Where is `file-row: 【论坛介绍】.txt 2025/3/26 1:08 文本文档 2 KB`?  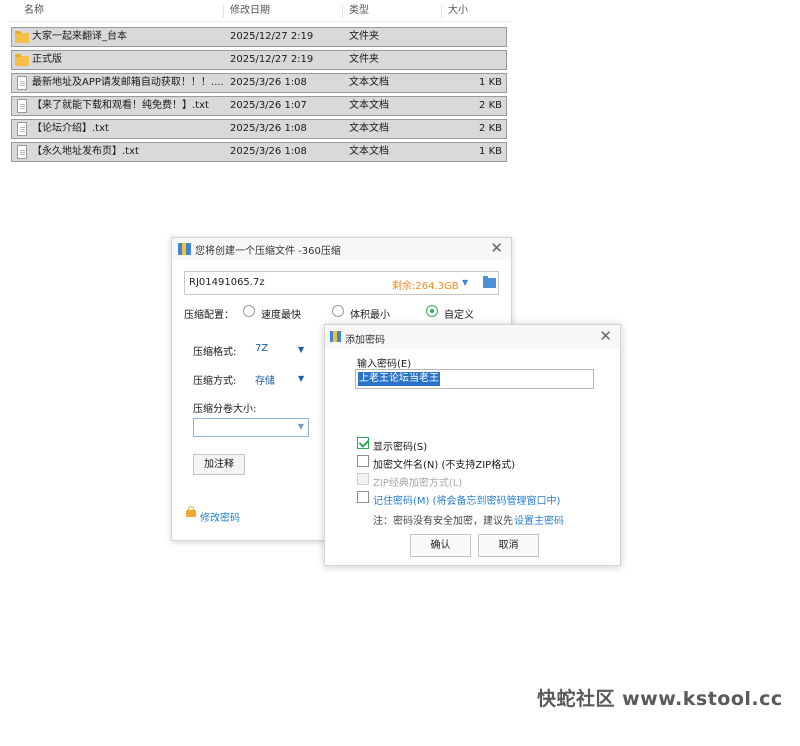 file-row: 【论坛介绍】.txt 2025/3/26 1:08 文本文档 2 KB is located at coordinates (259, 129).